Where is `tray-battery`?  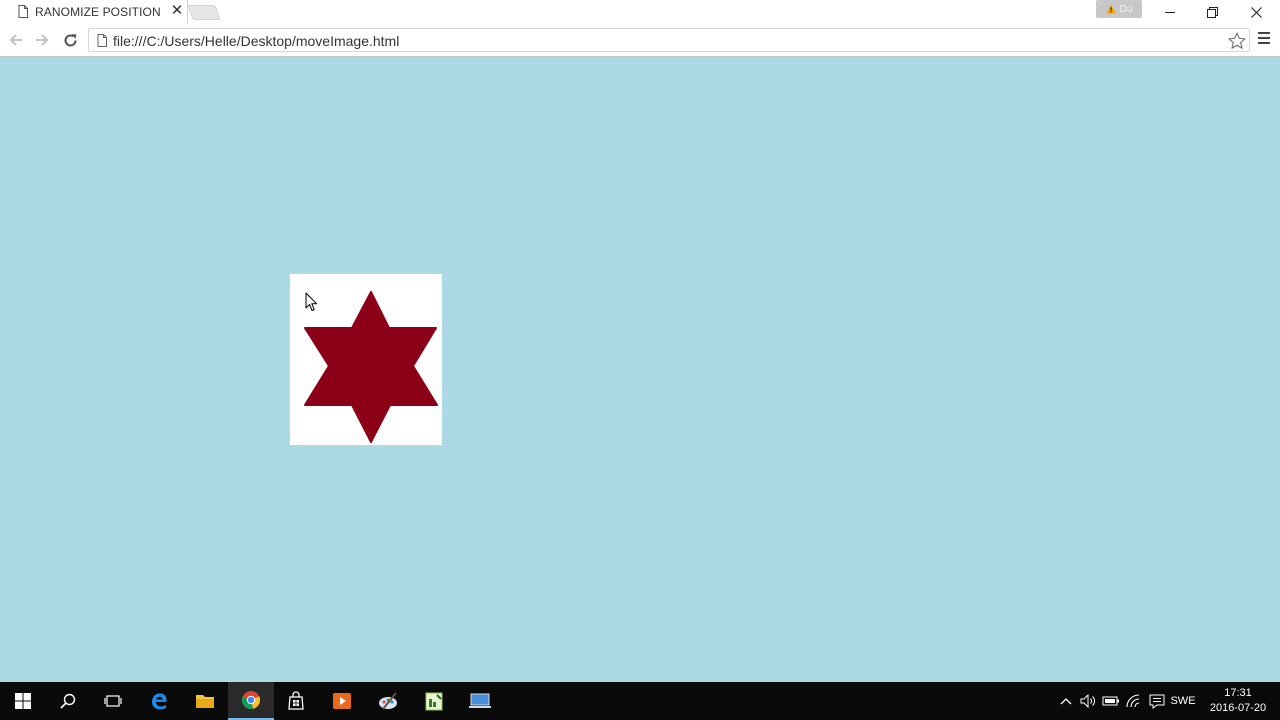 tray-battery is located at coordinates (1111, 701).